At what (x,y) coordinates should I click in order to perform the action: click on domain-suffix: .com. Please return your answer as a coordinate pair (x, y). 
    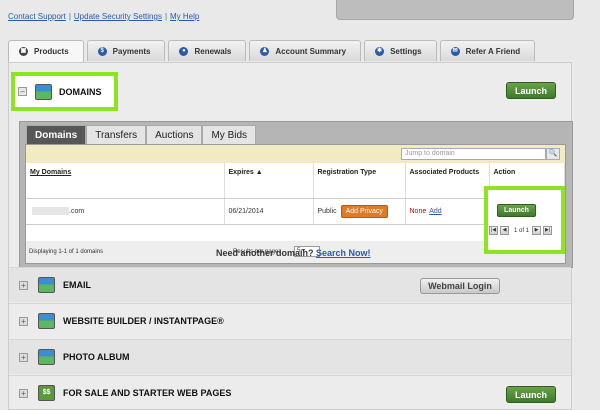
    Looking at the image, I should click on (77, 211).